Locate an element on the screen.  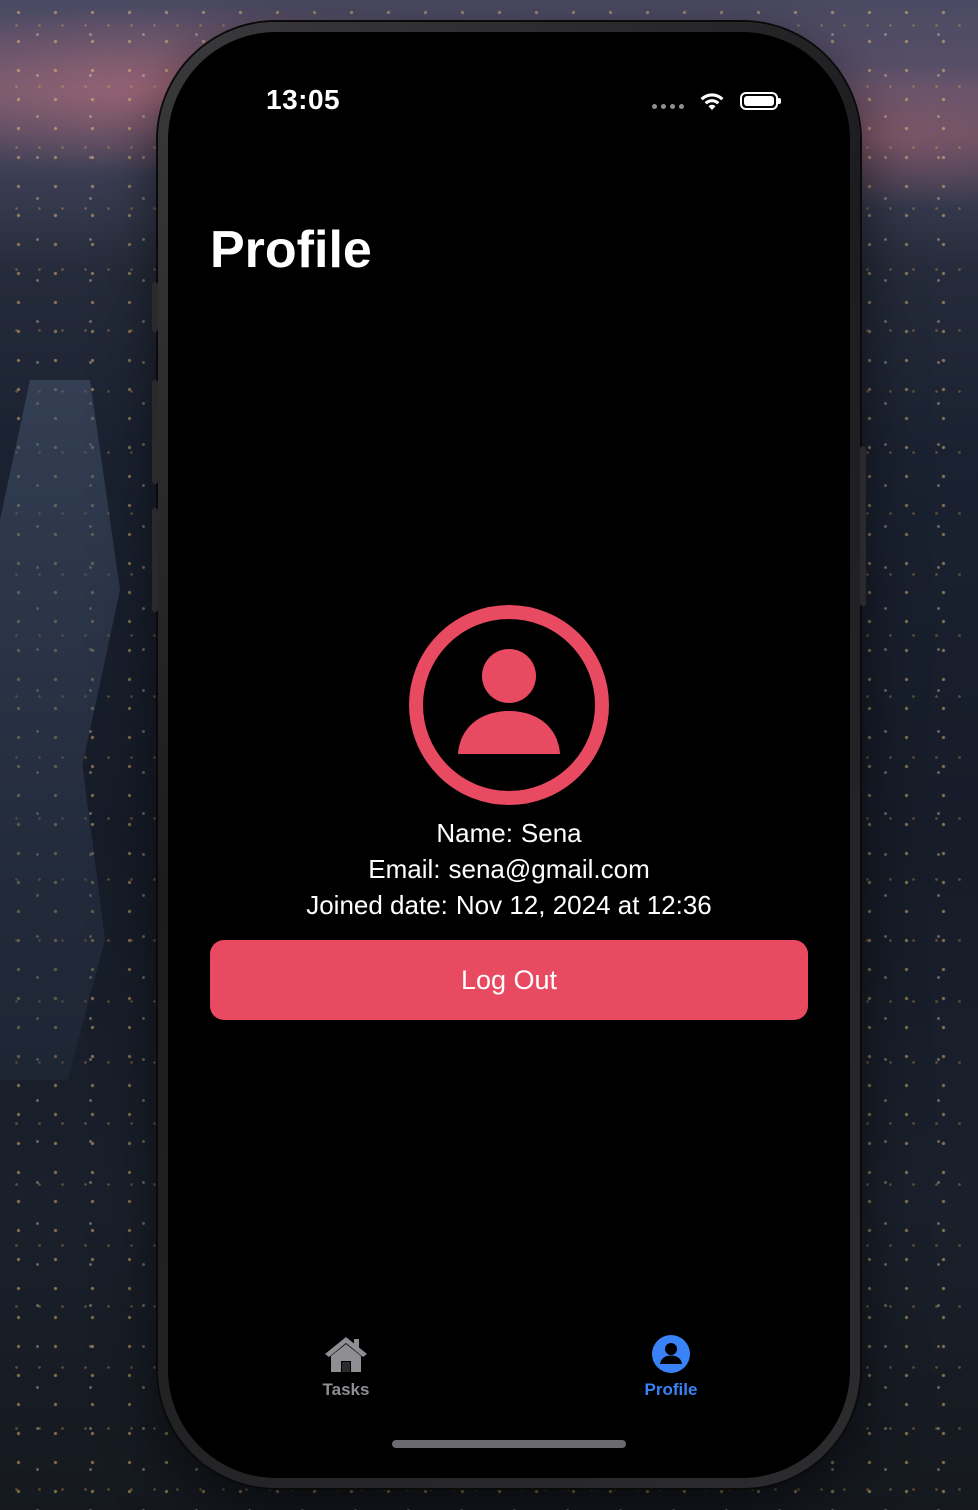
person-circle-icon is located at coordinates (509, 705).